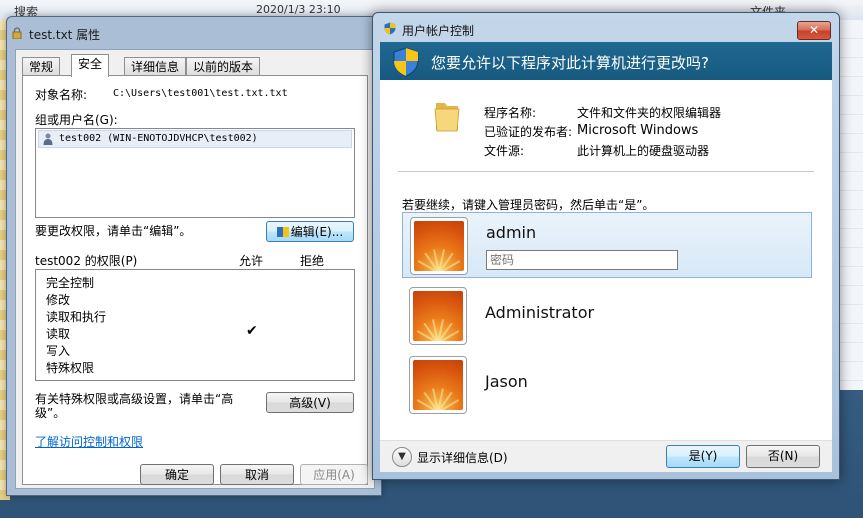  I want to click on account-administrator: Administrator, so click(607, 316).